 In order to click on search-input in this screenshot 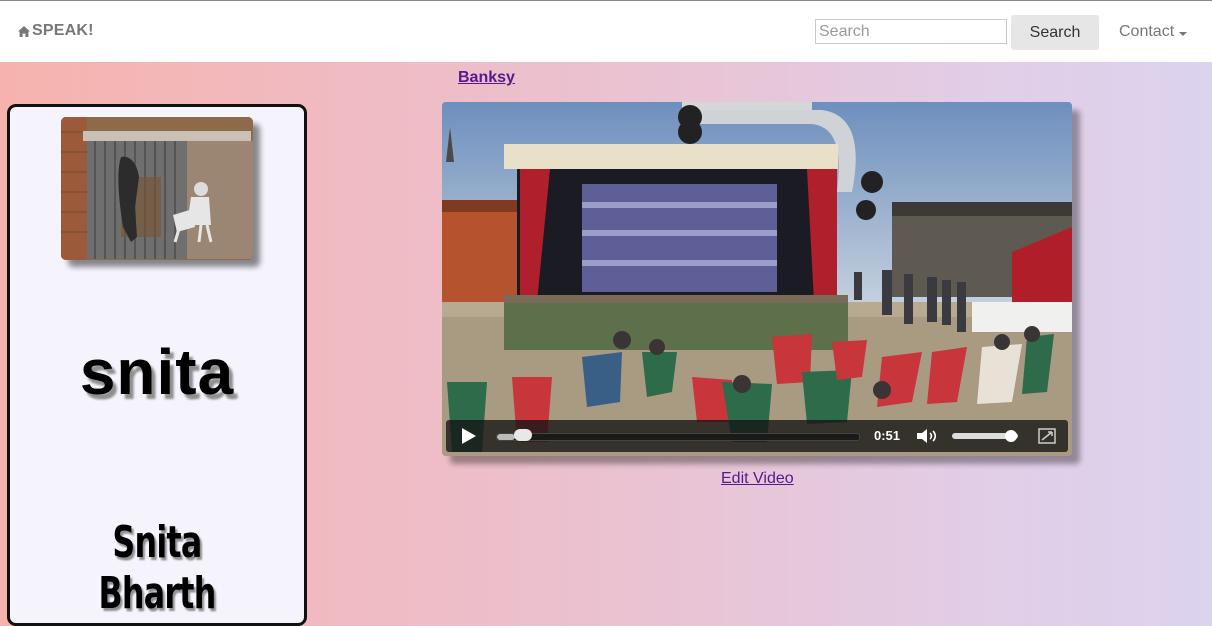, I will do `click(911, 31)`.